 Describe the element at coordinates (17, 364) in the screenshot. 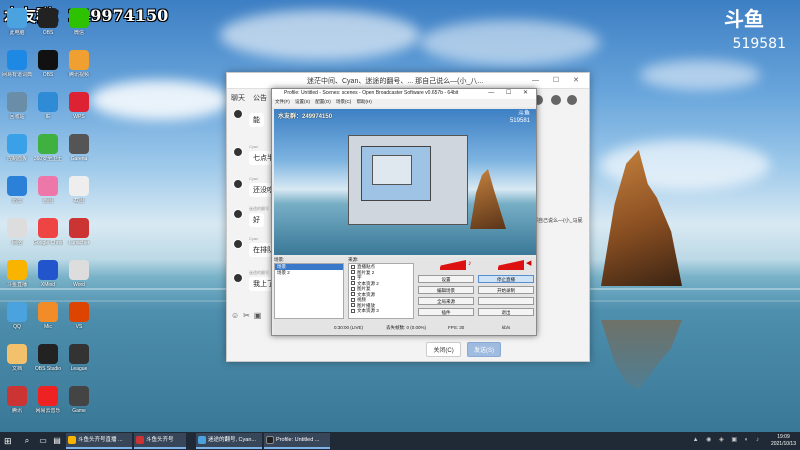

I see `desktop-icon: 文档` at that location.